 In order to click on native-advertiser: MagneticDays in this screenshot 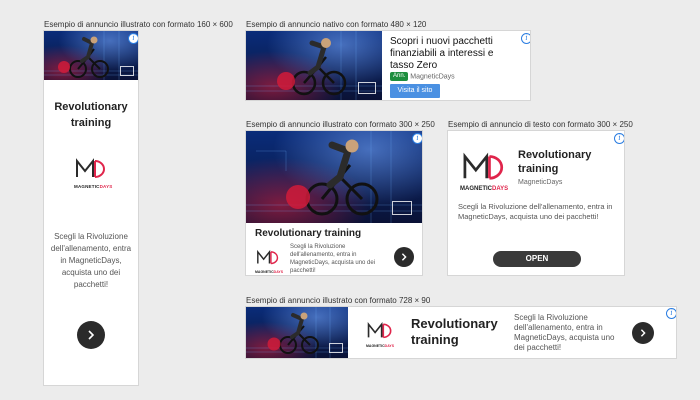, I will do `click(432, 77)`.